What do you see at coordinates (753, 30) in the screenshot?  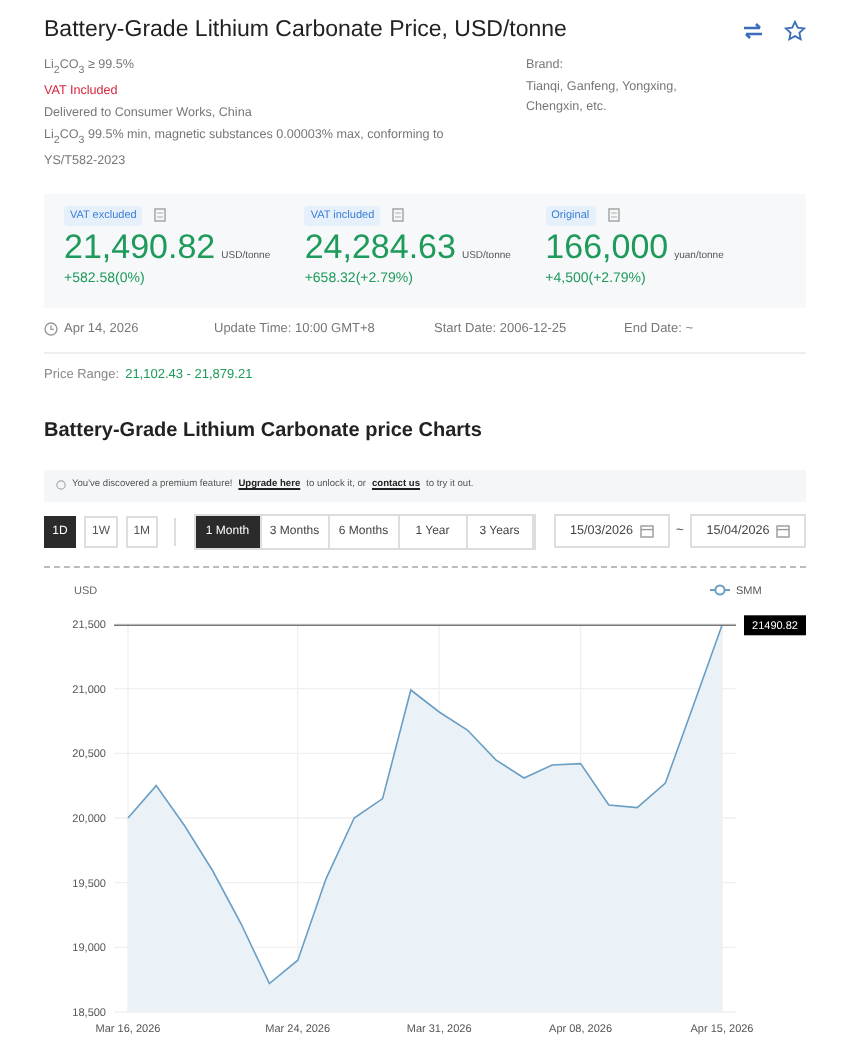 I see `swap-icon` at bounding box center [753, 30].